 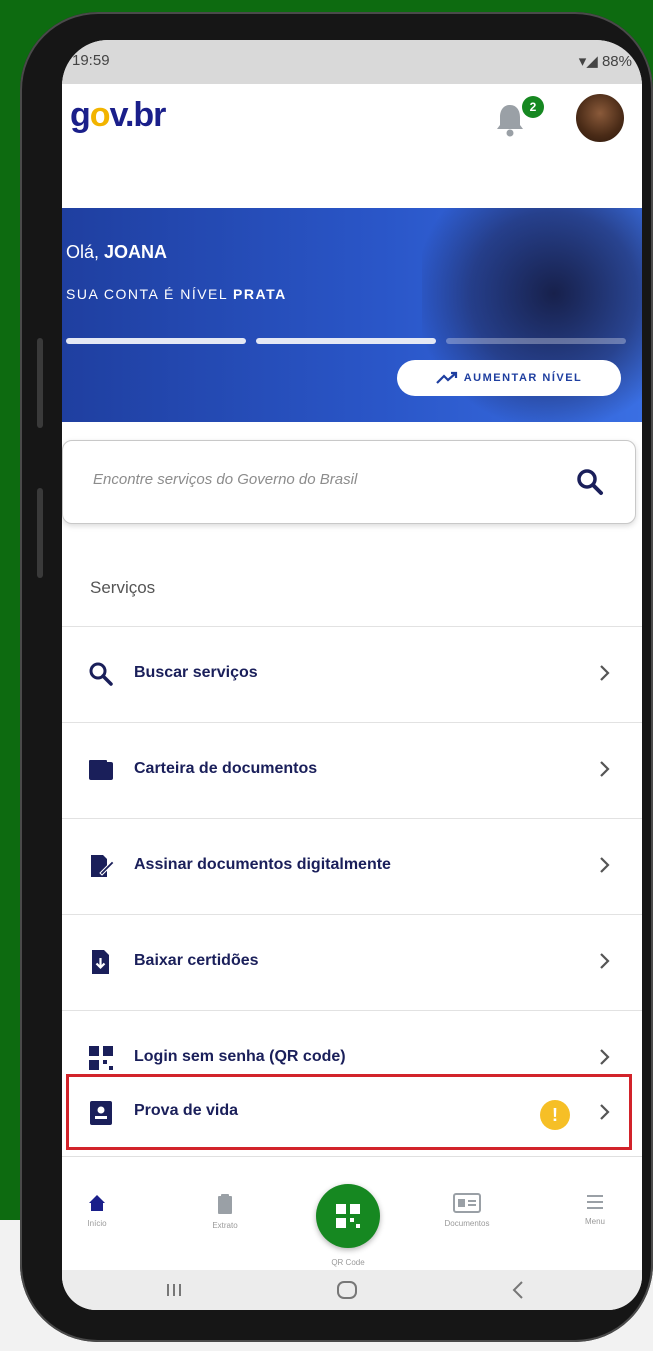 I want to click on service-row-assinar: Assinar documentos digitalmente, so click(x=352, y=866).